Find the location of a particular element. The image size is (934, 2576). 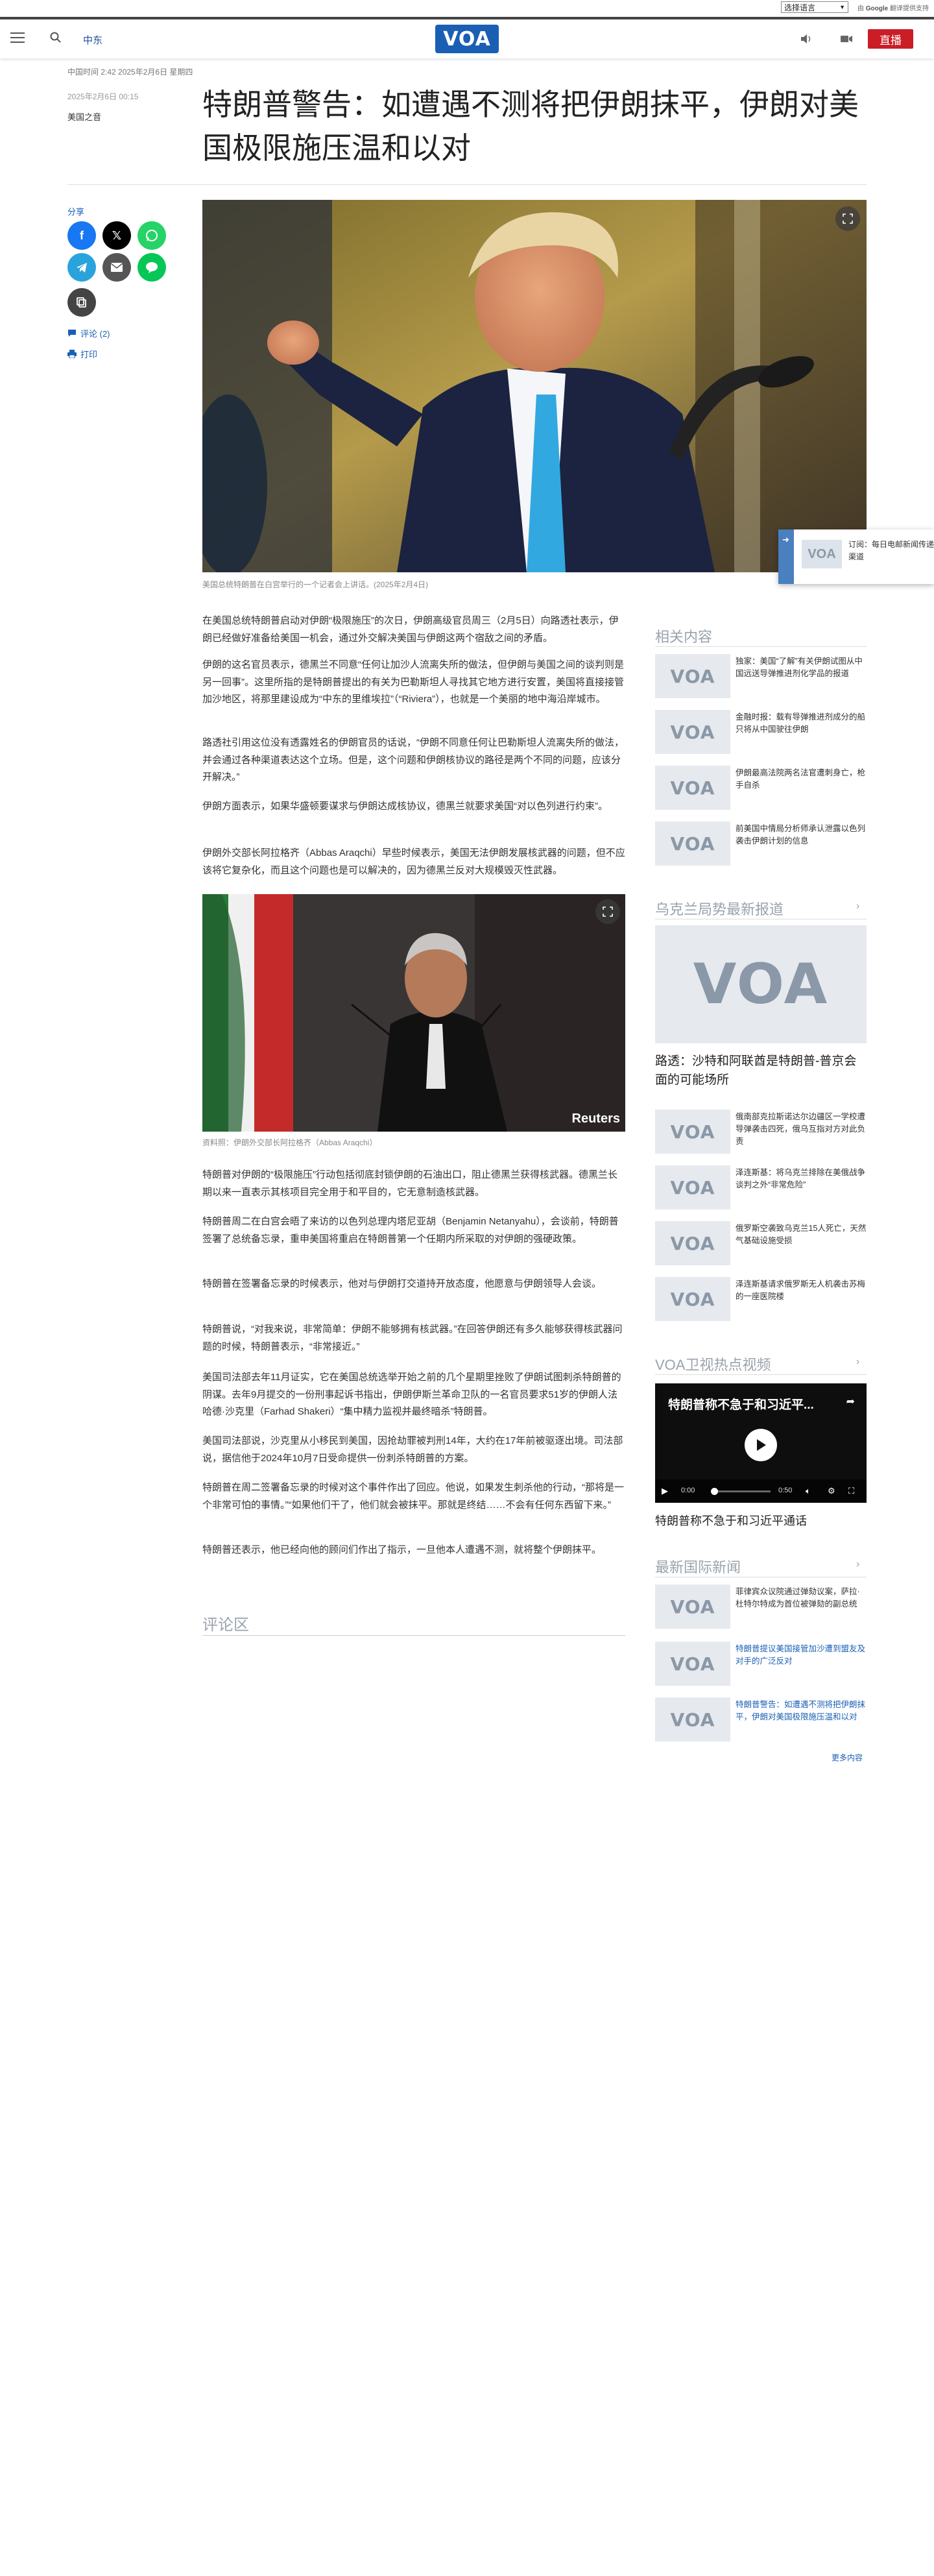

related-item-title: 伊朗最高法院两名法官遭刺身亡，枪手自杀 is located at coordinates (801, 779).